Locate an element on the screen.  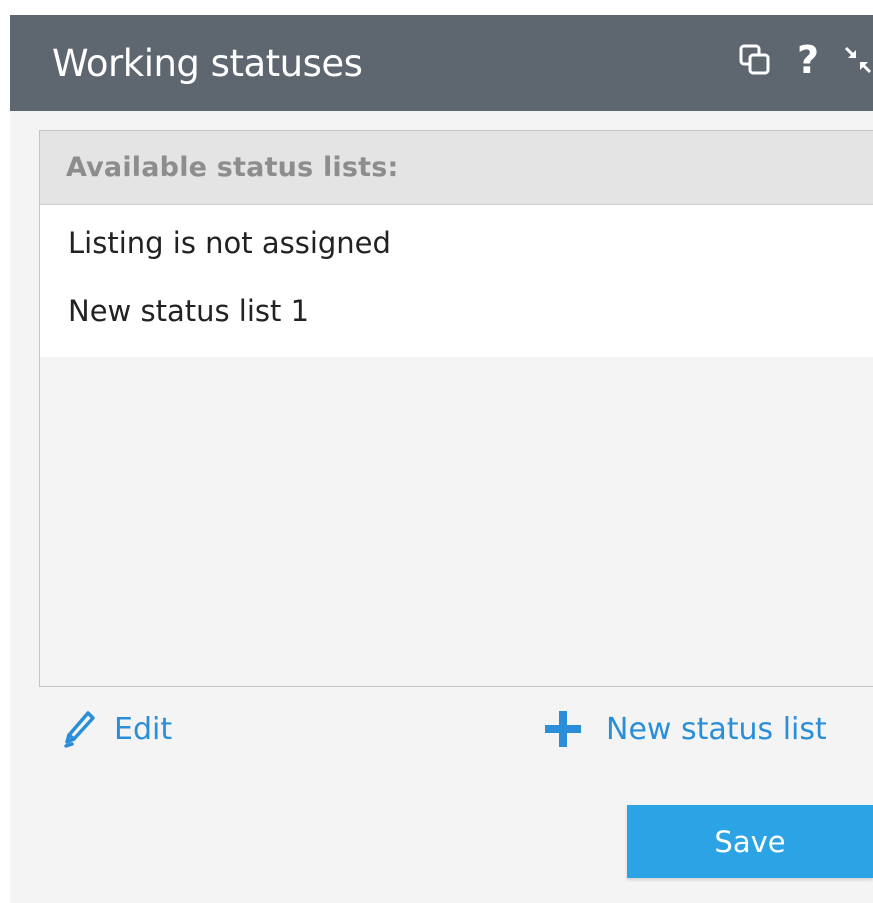
save-button: Save is located at coordinates (750, 841).